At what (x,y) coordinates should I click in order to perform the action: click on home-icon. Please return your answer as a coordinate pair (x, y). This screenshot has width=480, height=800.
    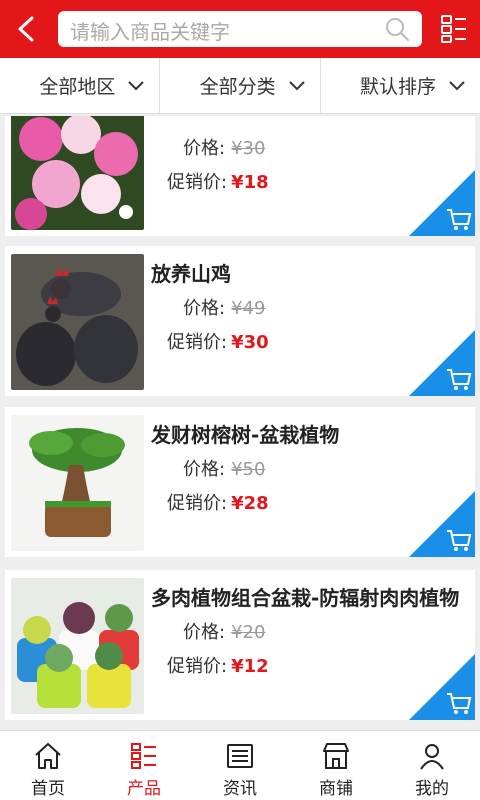
    Looking at the image, I should click on (48, 756).